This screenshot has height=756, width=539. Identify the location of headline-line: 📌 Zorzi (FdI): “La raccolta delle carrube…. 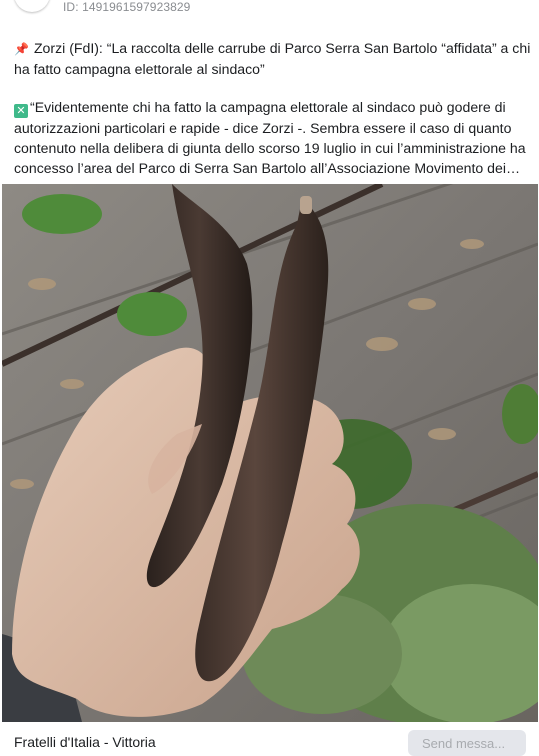
(272, 48).